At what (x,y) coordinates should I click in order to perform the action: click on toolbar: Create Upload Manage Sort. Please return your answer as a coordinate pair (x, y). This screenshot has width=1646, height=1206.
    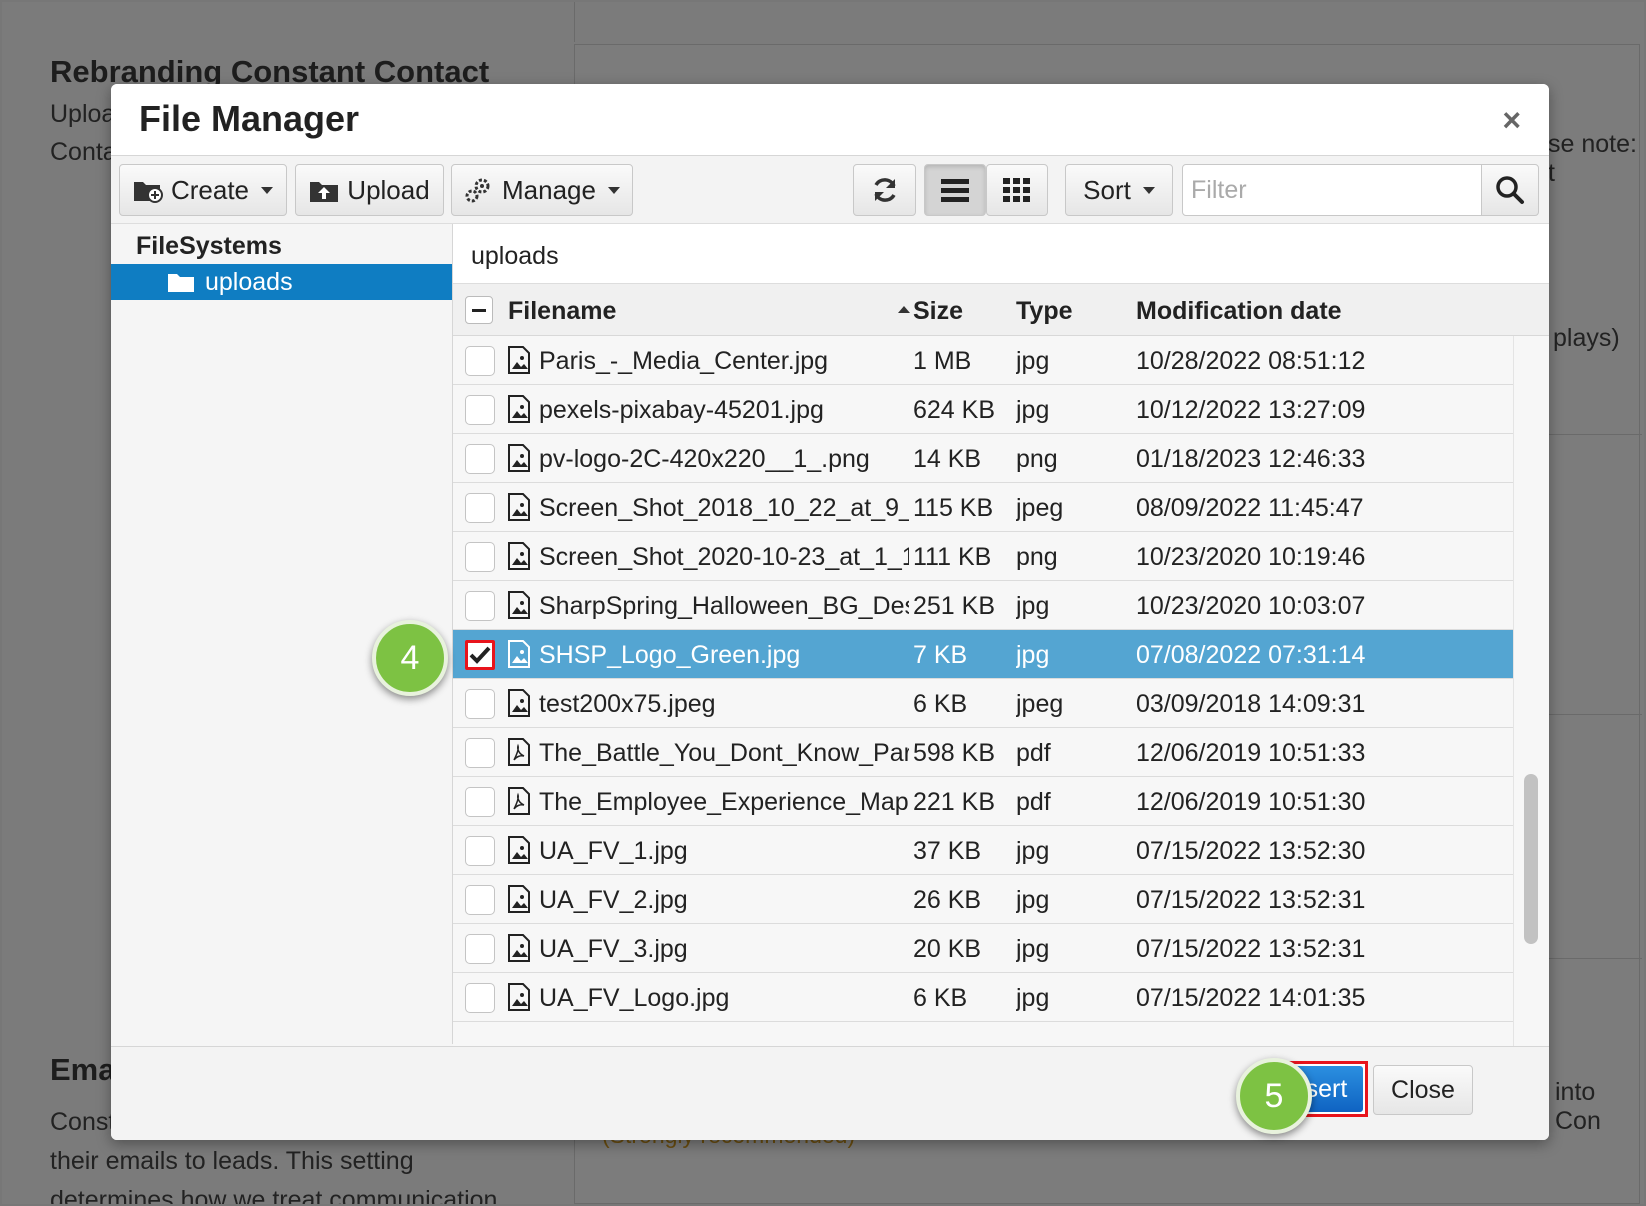
    Looking at the image, I should click on (830, 190).